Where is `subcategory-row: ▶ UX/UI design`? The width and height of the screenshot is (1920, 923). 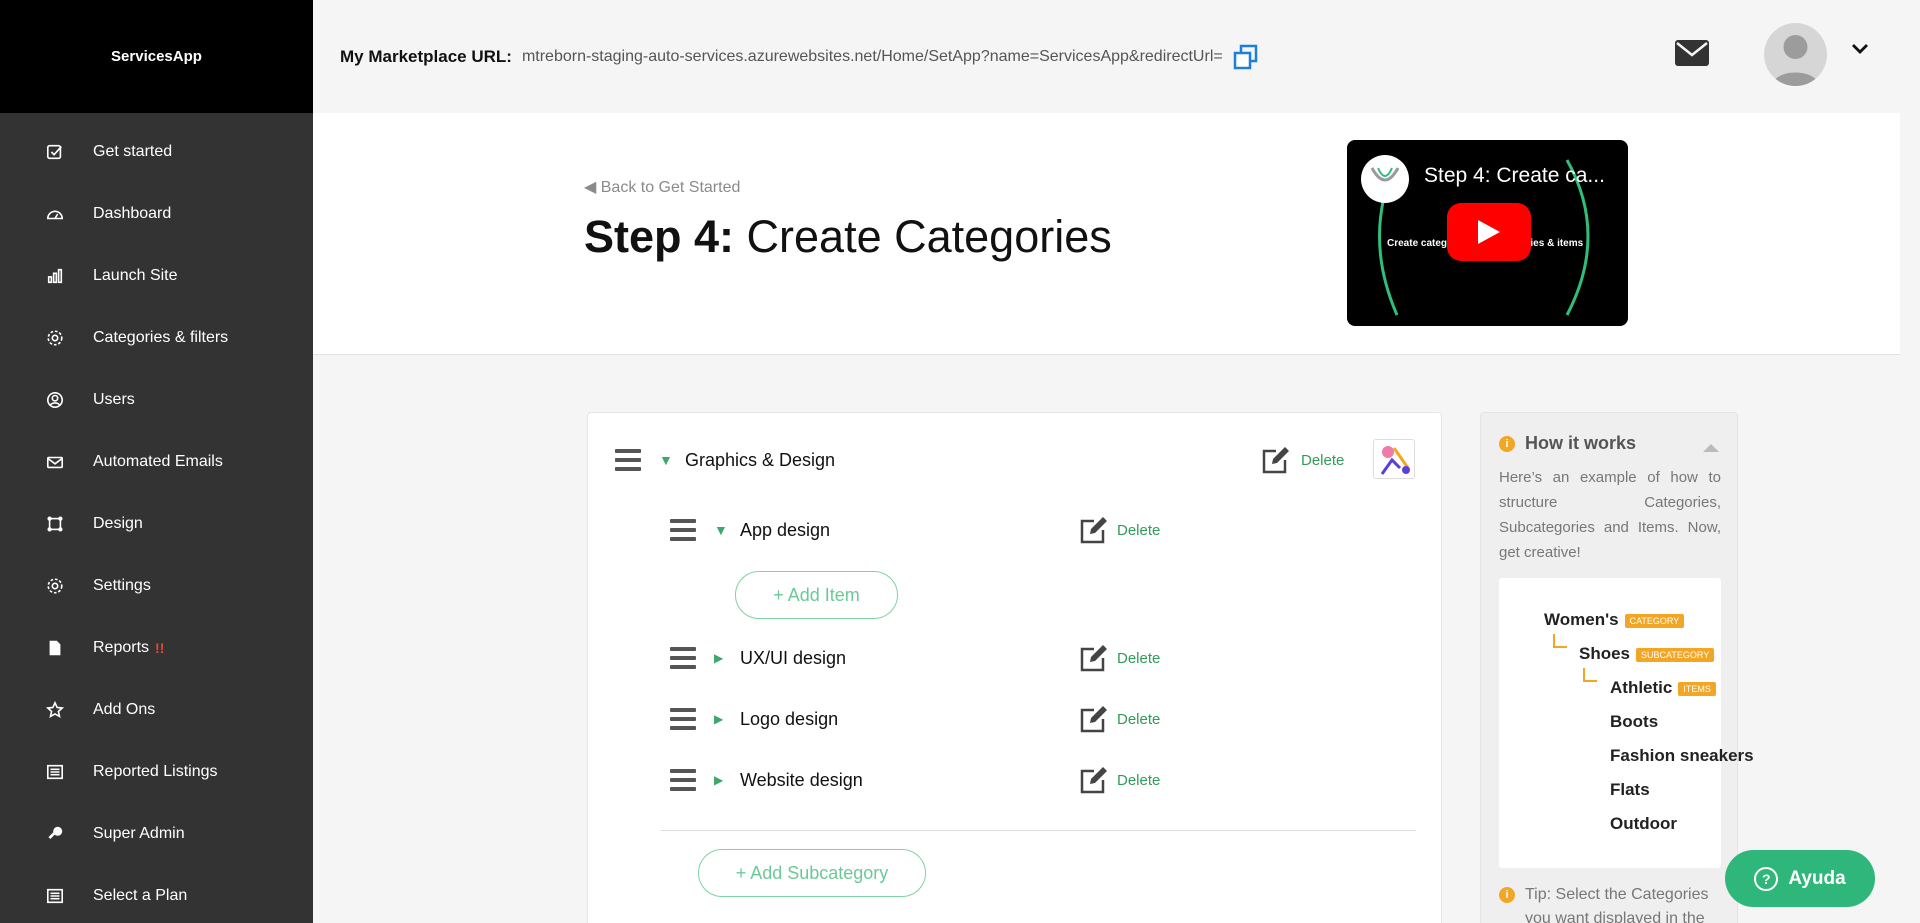
subcategory-row: ▶ UX/UI design is located at coordinates (758, 658).